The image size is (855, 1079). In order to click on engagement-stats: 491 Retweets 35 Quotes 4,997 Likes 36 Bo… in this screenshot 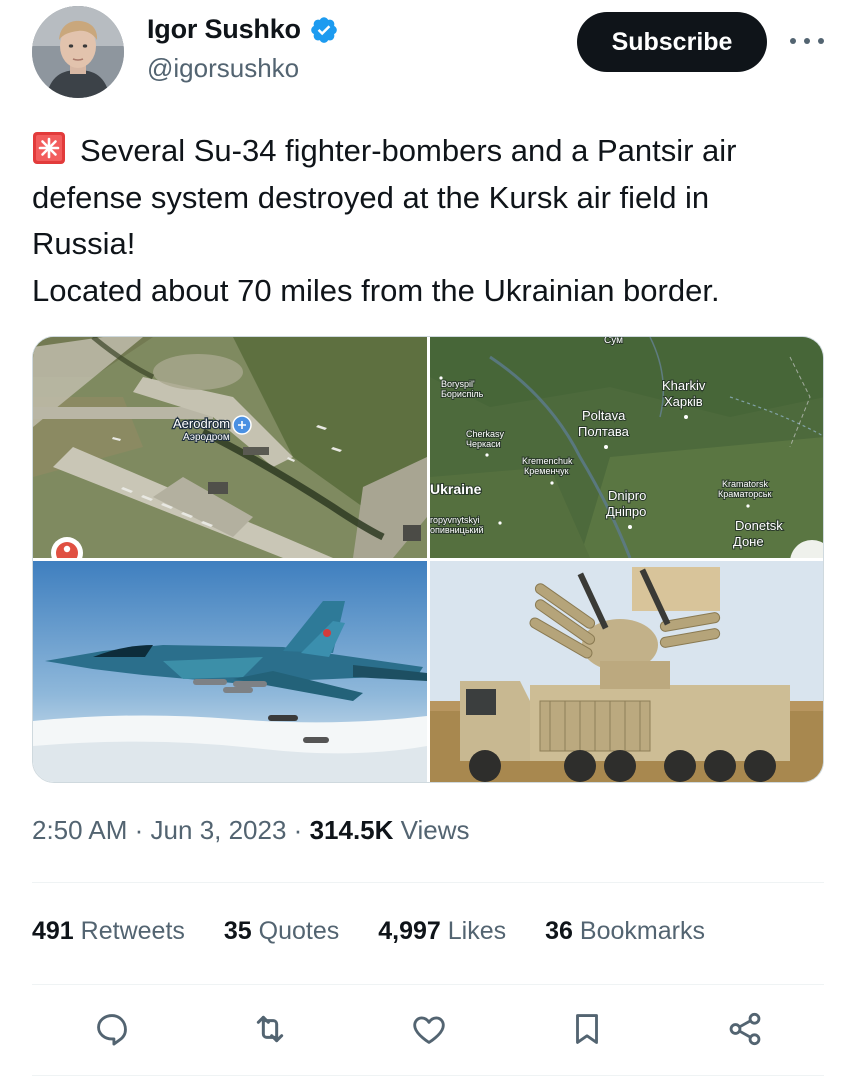, I will do `click(388, 931)`.